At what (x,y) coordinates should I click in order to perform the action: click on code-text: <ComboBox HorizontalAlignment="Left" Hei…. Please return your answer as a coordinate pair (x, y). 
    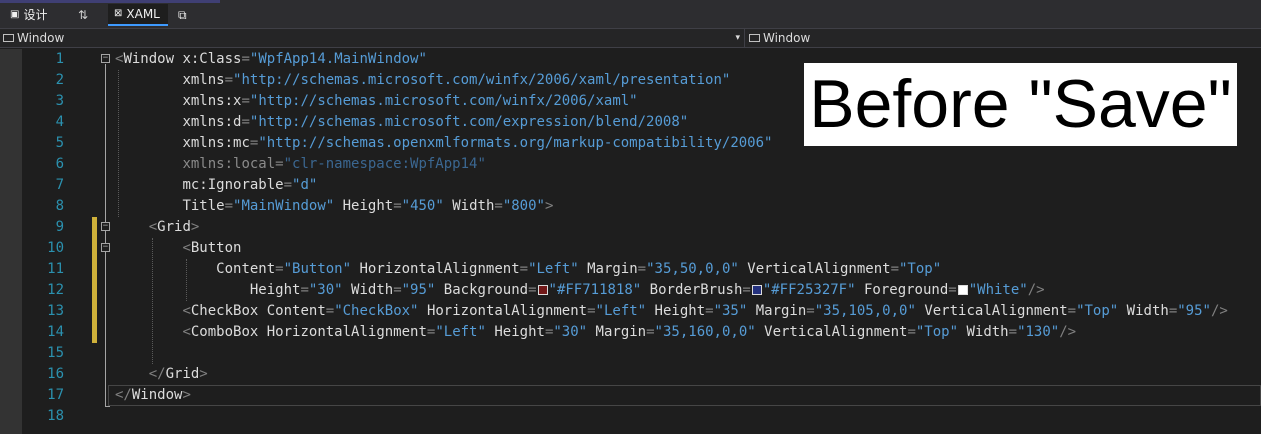
    Looking at the image, I should click on (629, 332).